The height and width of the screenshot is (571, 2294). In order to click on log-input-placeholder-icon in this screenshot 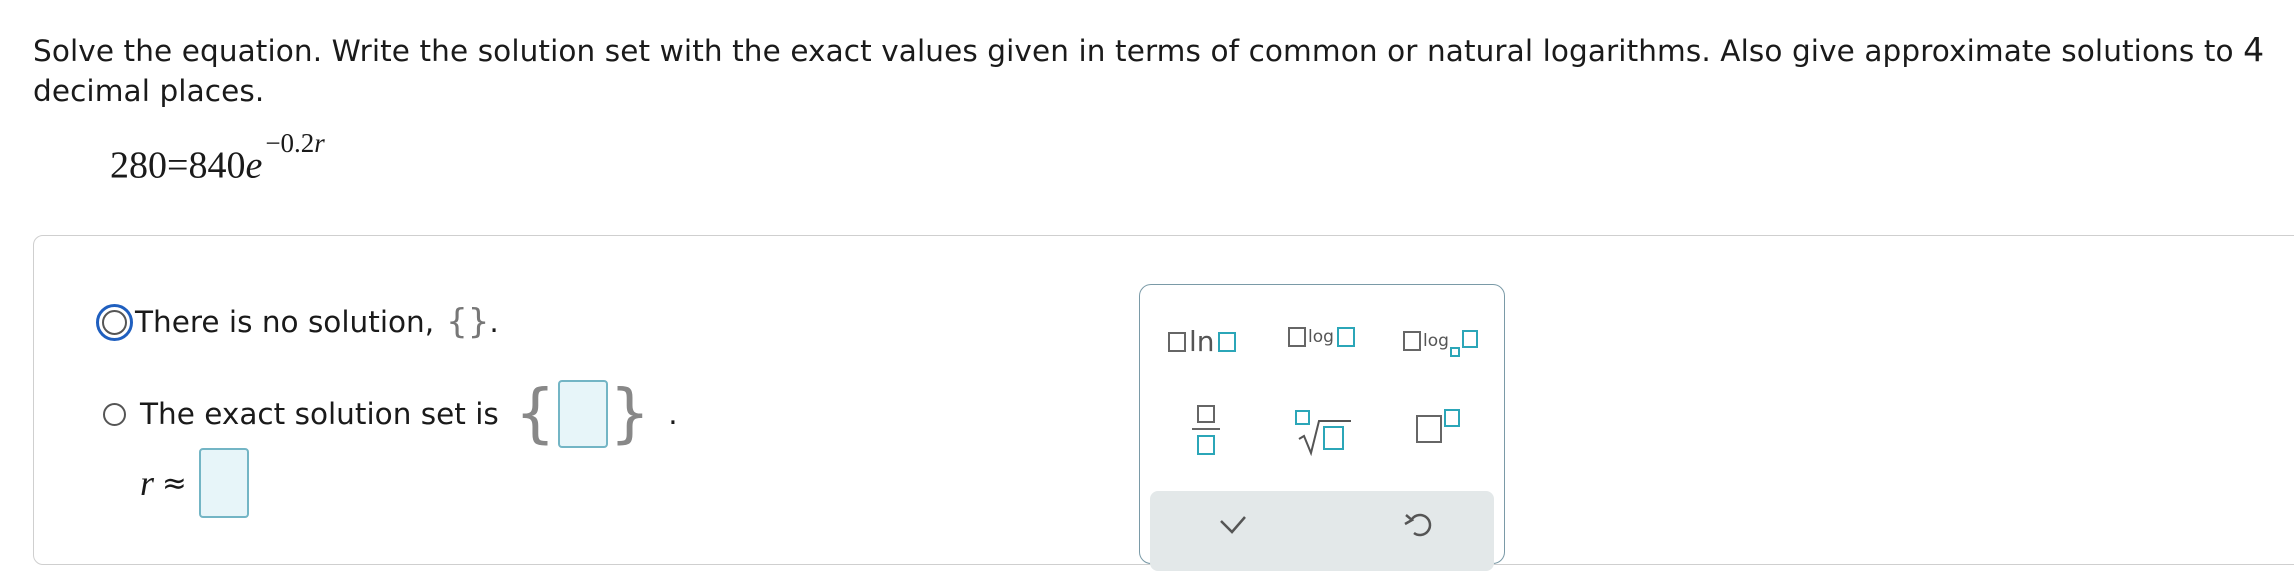, I will do `click(1345, 337)`.